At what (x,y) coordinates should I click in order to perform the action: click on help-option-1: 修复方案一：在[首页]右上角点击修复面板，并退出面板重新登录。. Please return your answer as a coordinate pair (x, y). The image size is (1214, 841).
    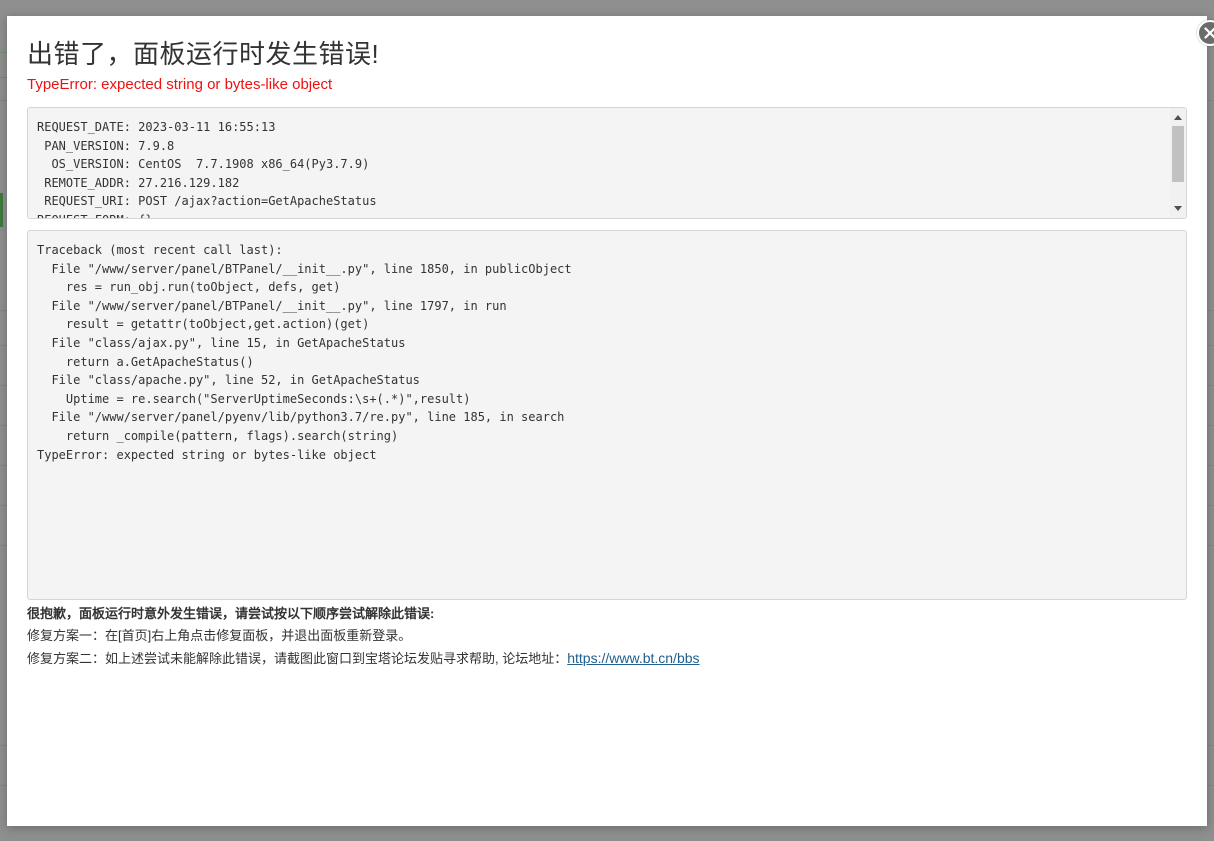
    Looking at the image, I should click on (219, 635).